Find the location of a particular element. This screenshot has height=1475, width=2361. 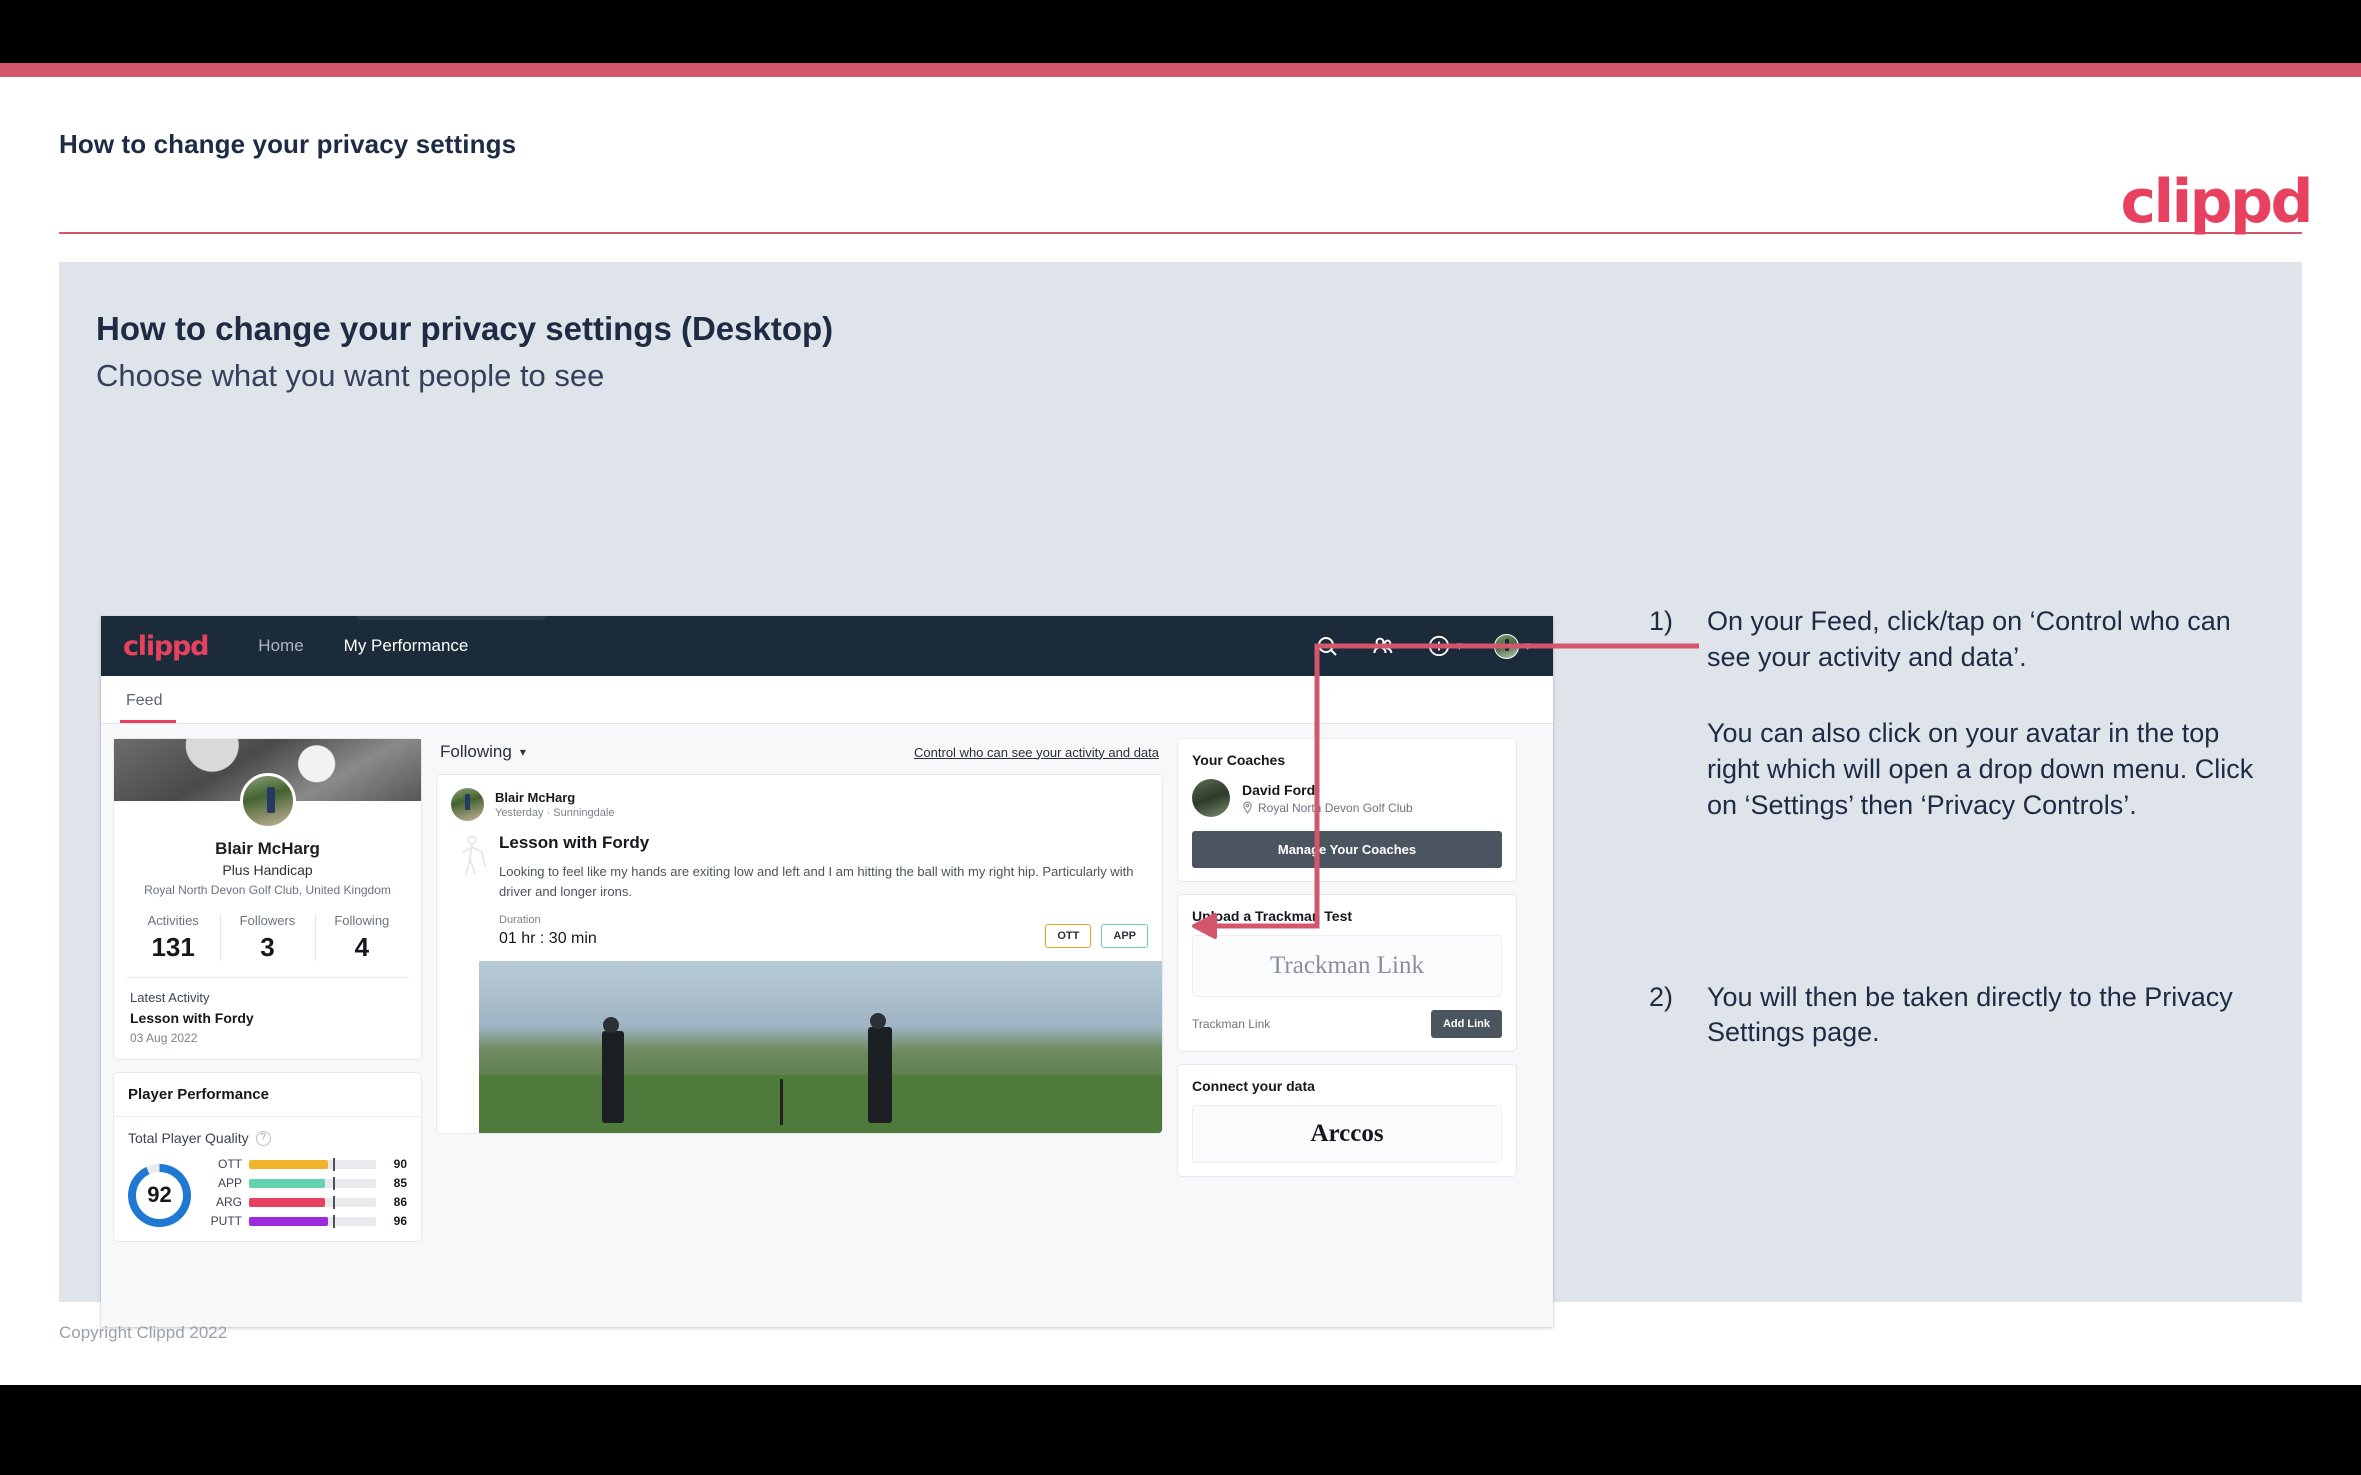

metric-label: PUTT is located at coordinates (226, 1221).